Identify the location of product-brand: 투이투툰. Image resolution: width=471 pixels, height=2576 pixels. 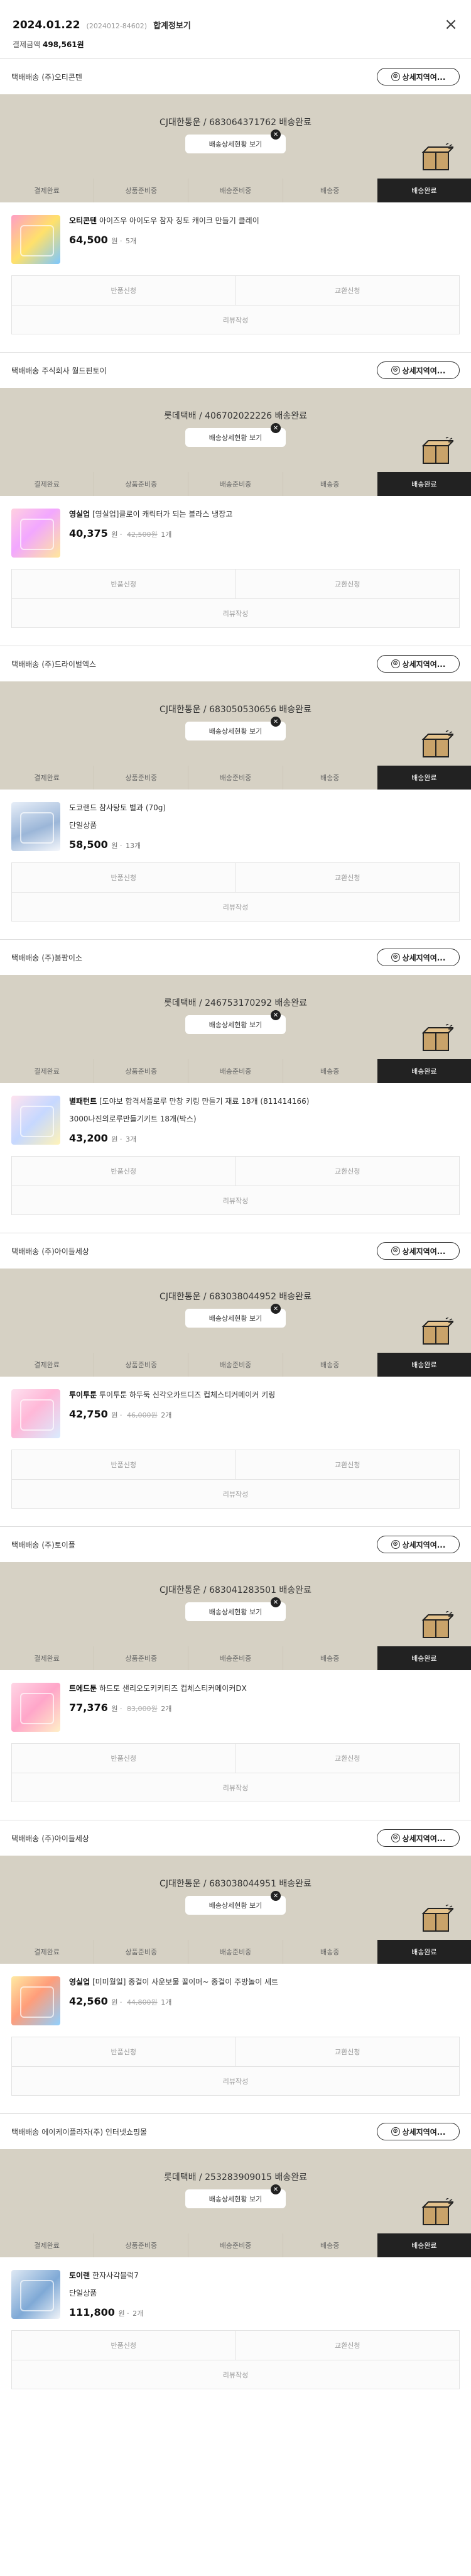
(83, 1395).